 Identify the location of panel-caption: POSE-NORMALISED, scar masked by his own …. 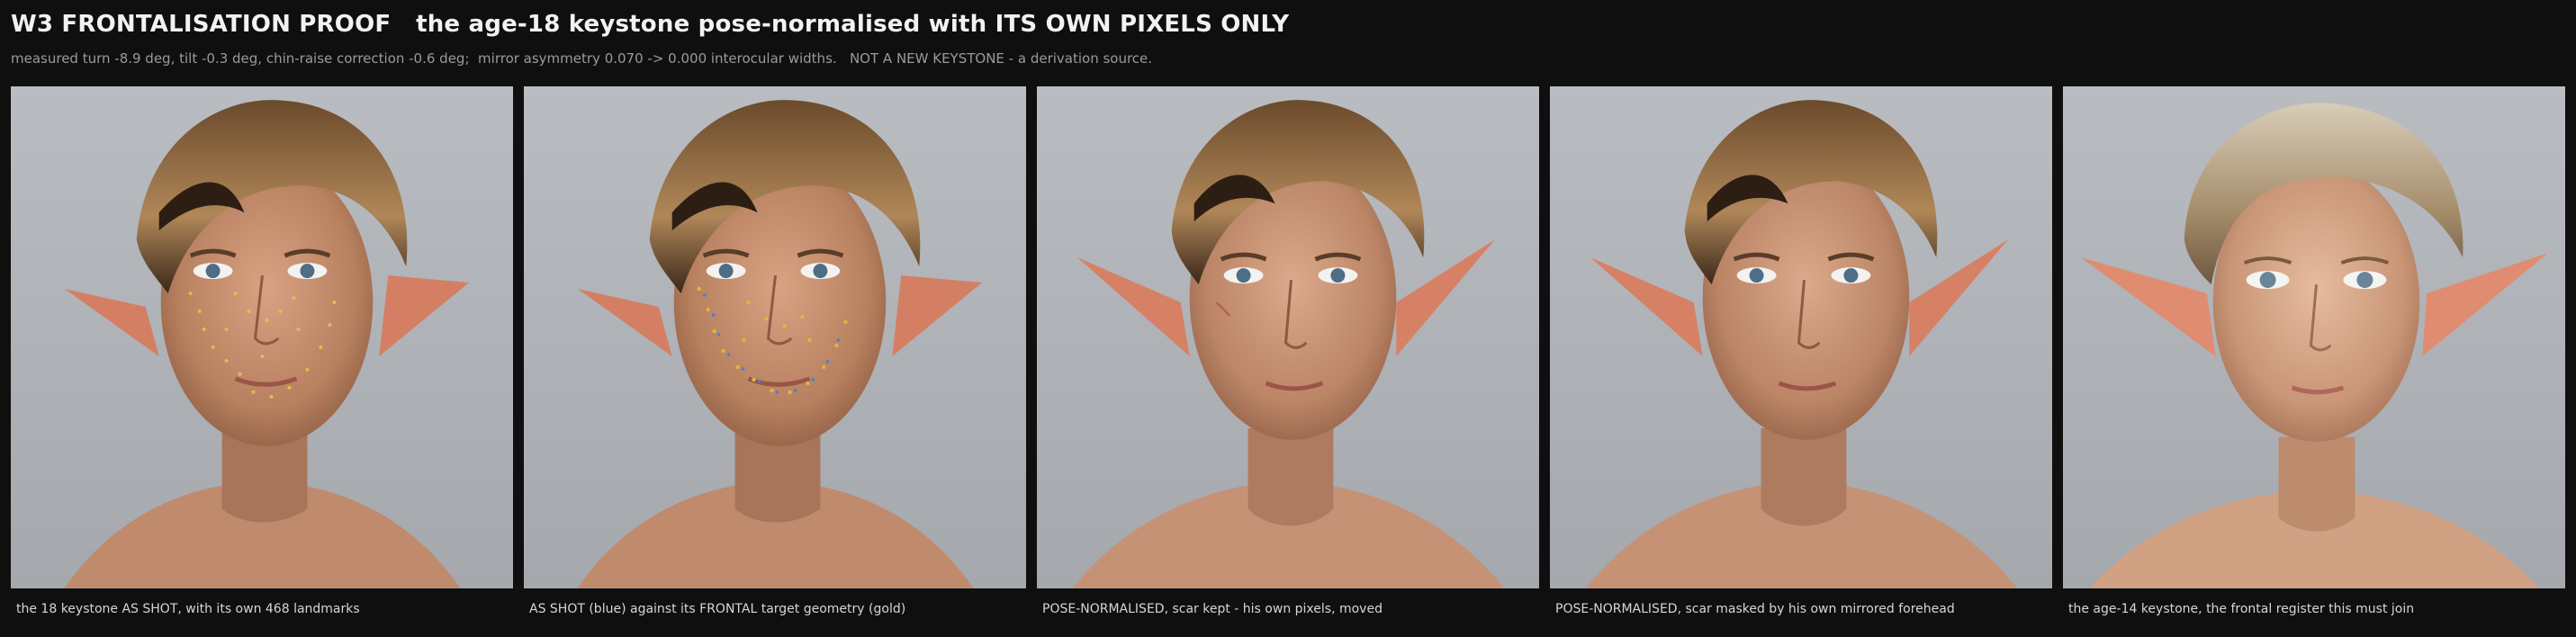
(1755, 609).